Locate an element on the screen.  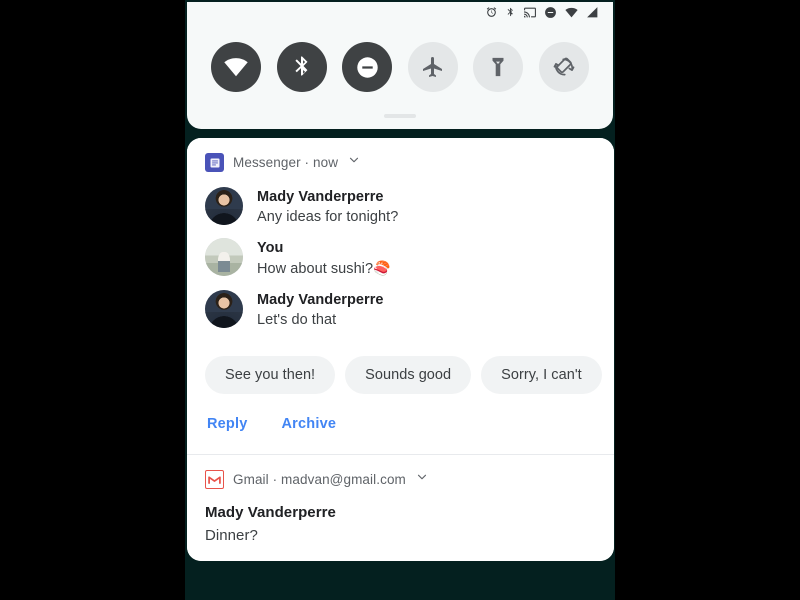
message-row: You How about sushi?🍣 is located at coordinates (400, 259).